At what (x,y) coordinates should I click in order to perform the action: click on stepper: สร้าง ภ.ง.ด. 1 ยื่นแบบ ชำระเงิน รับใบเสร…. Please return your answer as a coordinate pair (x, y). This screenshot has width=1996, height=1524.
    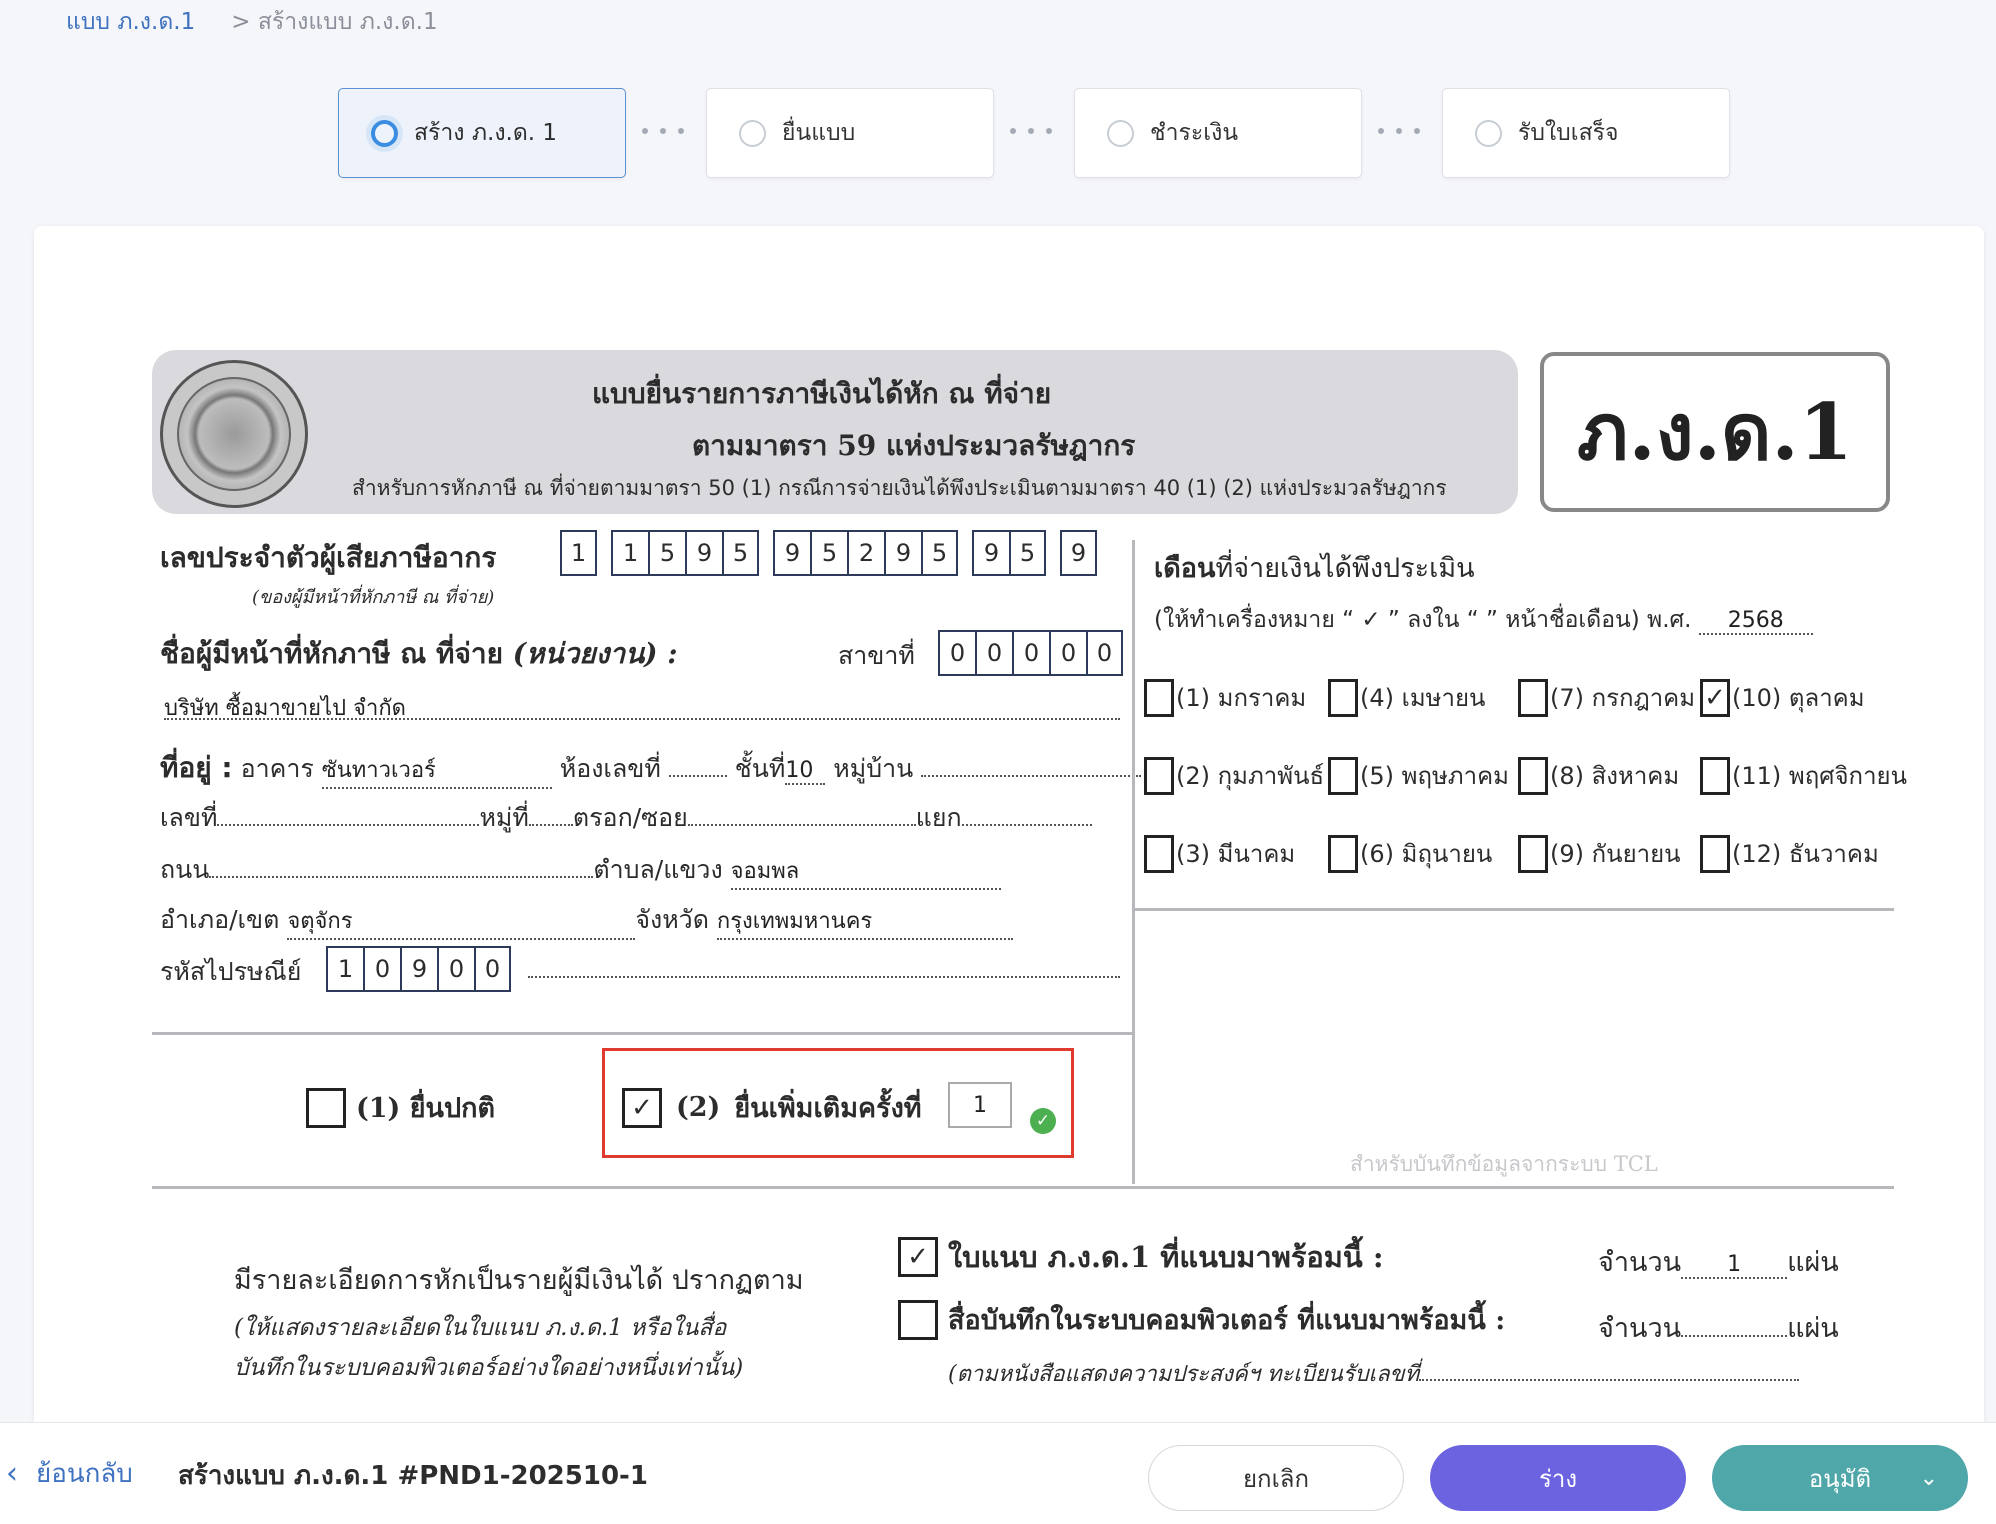
    Looking at the image, I should click on (998, 134).